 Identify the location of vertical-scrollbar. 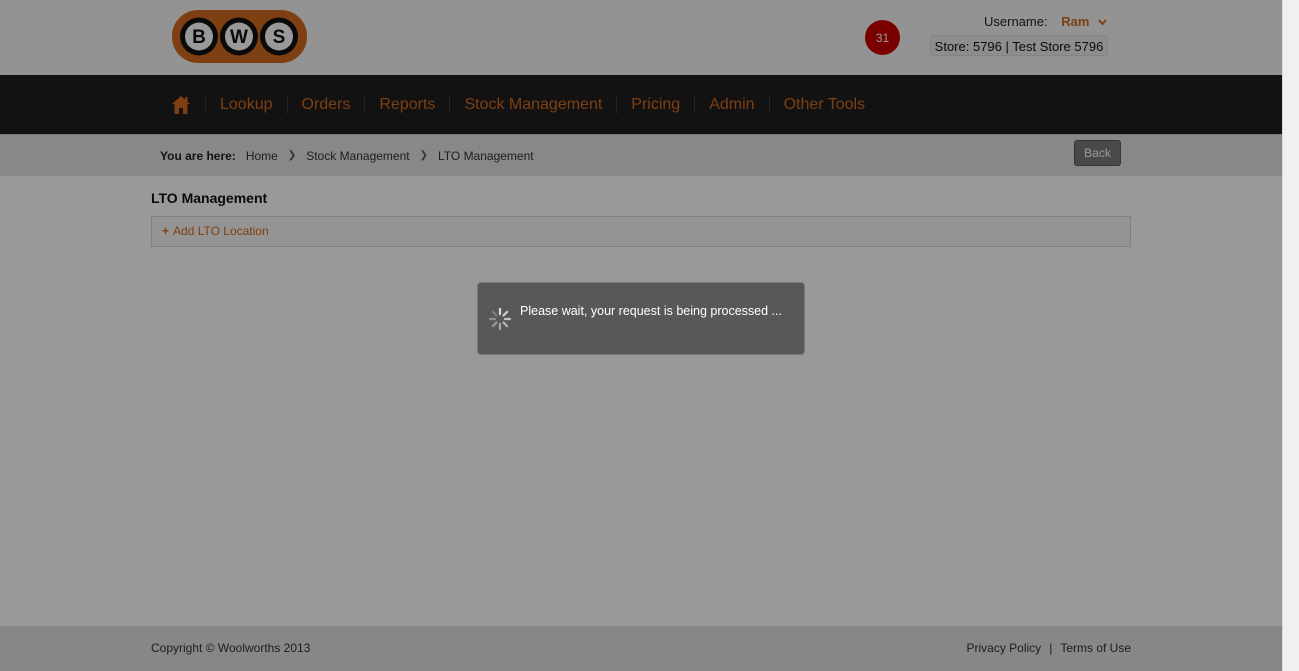
(1290, 335).